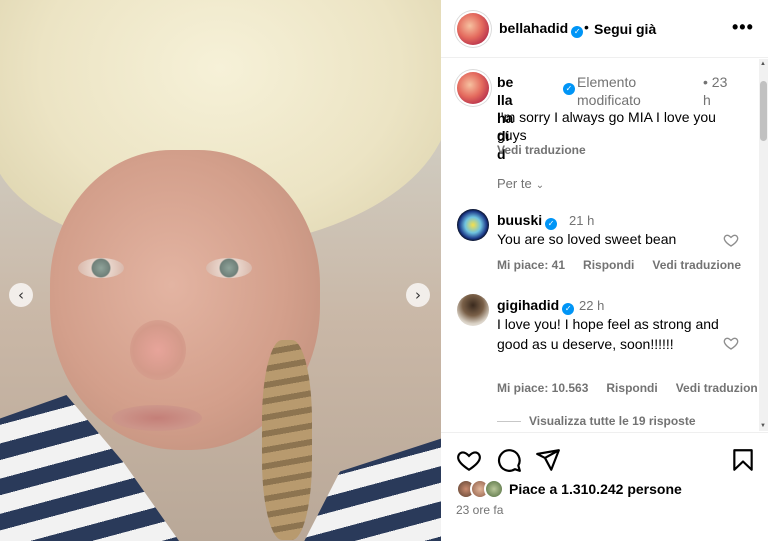 This screenshot has width=768, height=541. Describe the element at coordinates (743, 460) in the screenshot. I see `bookmark-icon` at that location.